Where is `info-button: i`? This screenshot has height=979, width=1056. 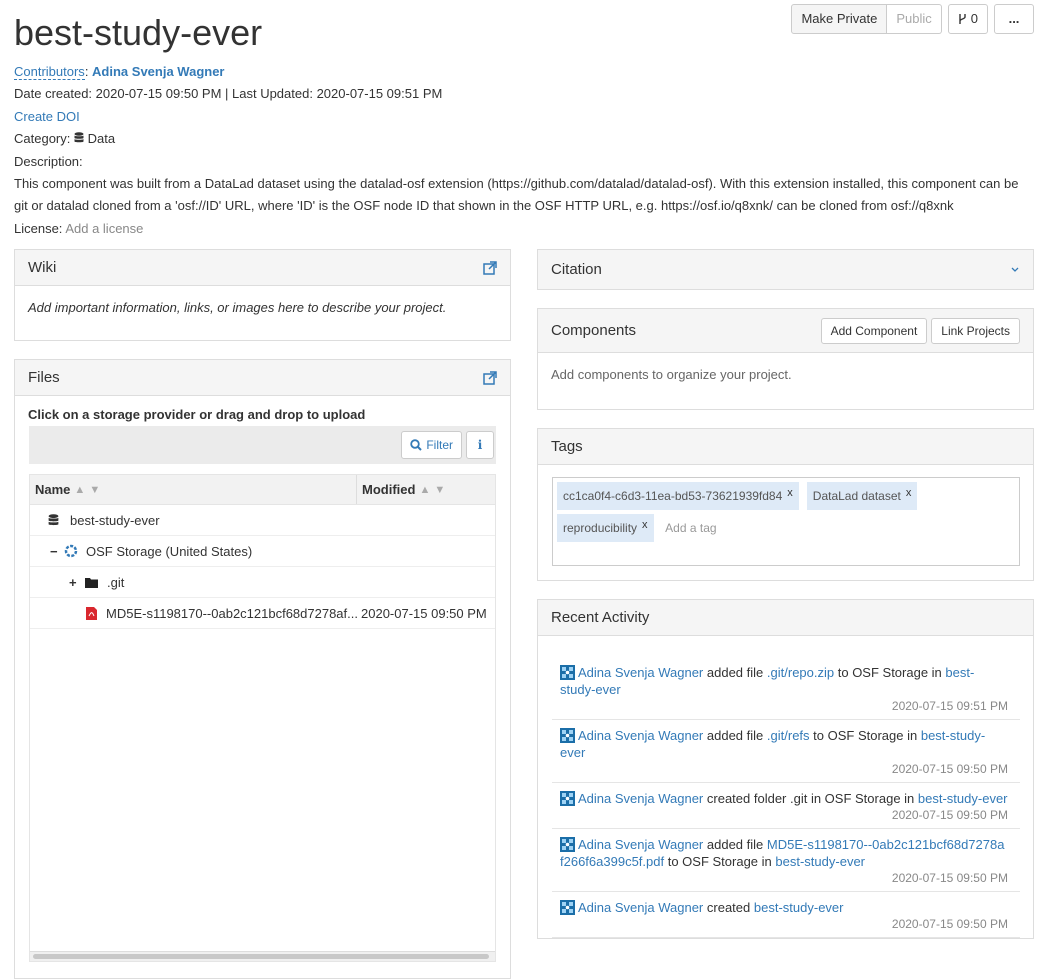 info-button: i is located at coordinates (480, 445).